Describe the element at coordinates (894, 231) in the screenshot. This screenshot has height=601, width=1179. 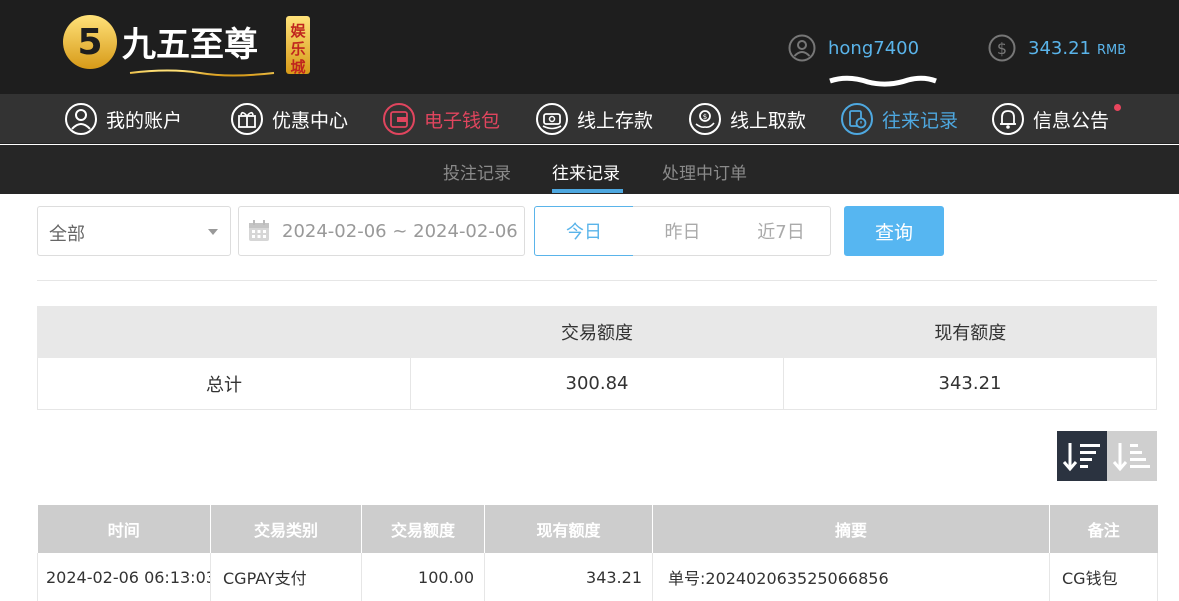
I see `search-button: 查询` at that location.